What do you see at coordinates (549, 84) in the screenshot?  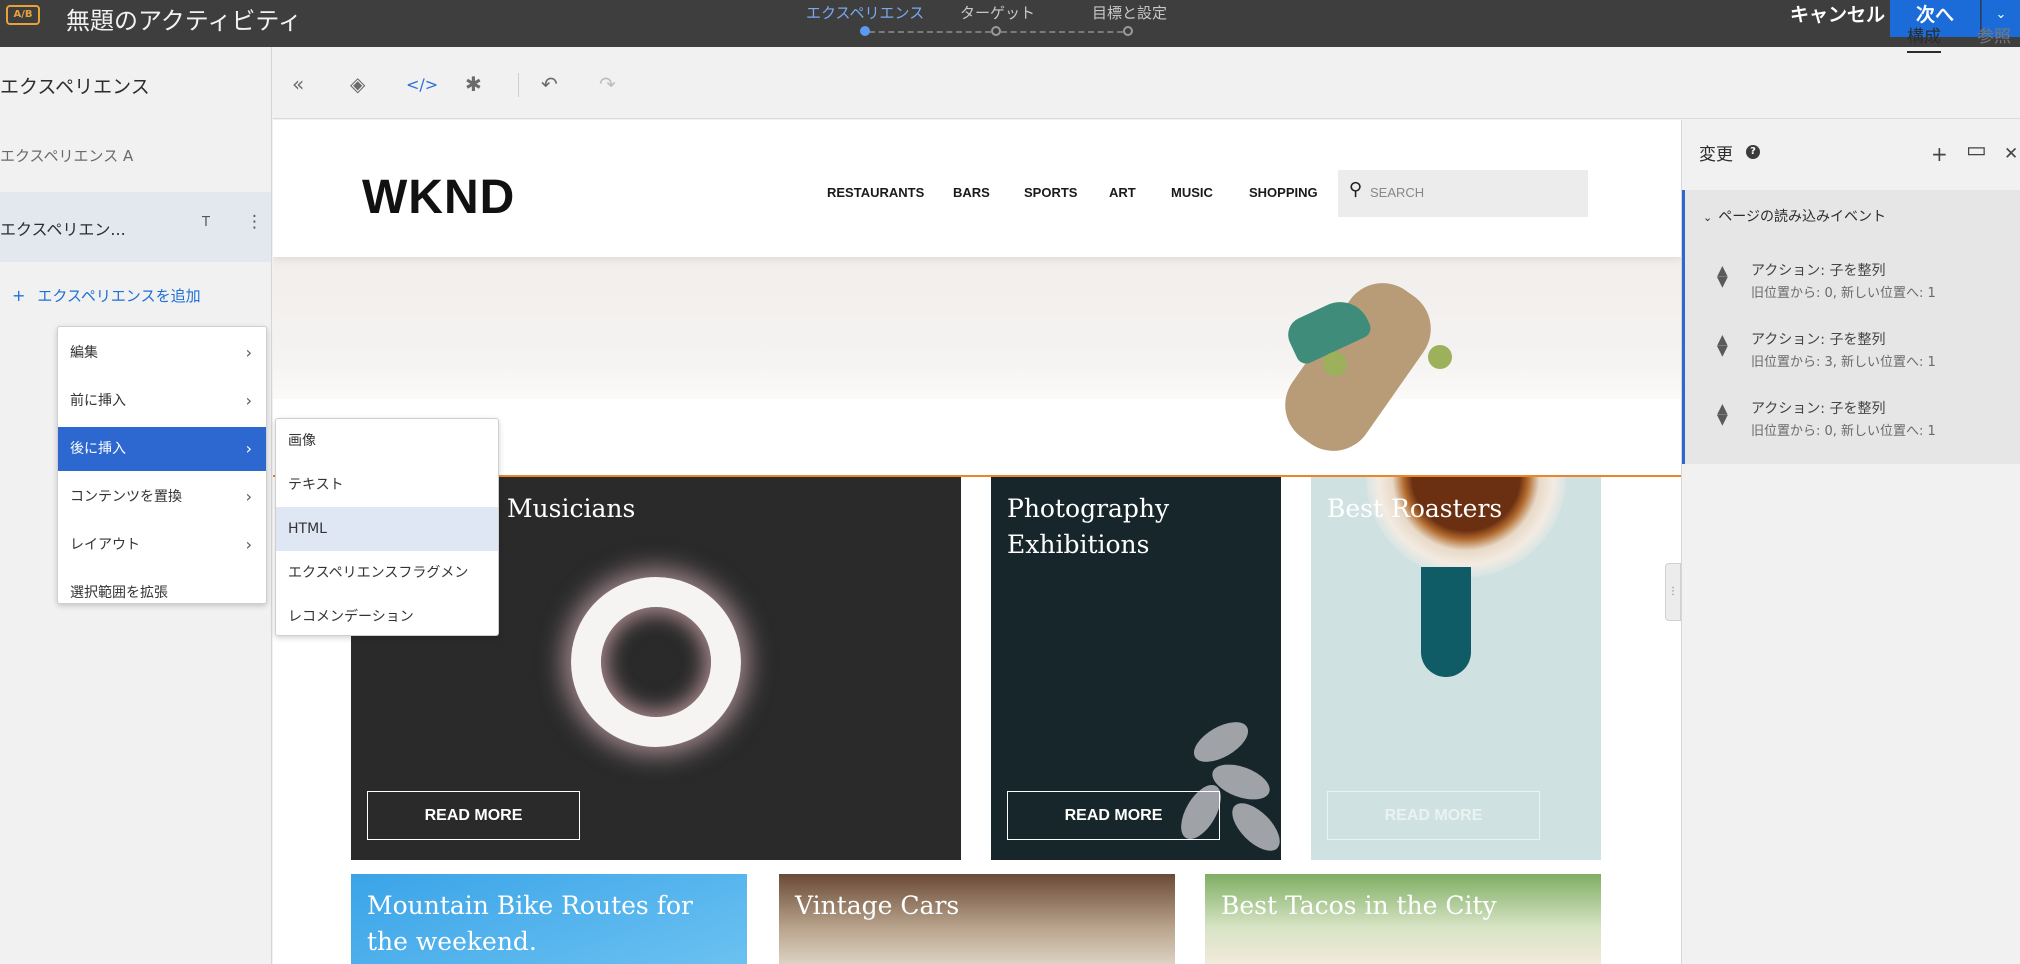 I see `undo-icon: ↶` at bounding box center [549, 84].